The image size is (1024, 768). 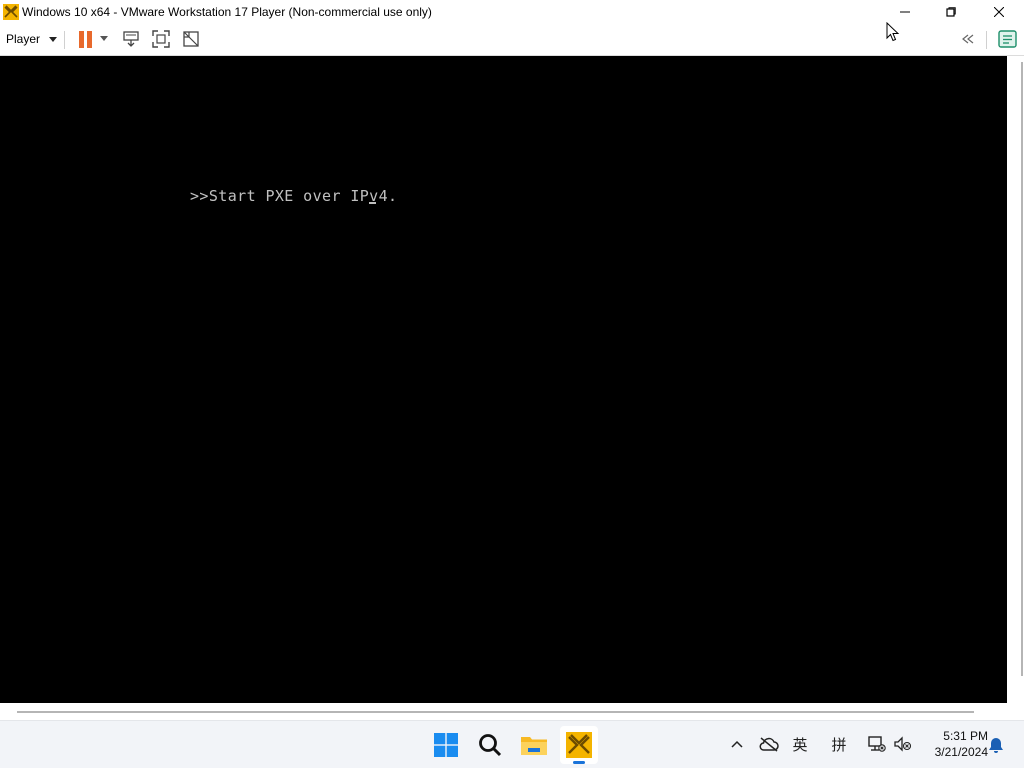 What do you see at coordinates (495, 712) in the screenshot?
I see `horizontal-scroll-thumb` at bounding box center [495, 712].